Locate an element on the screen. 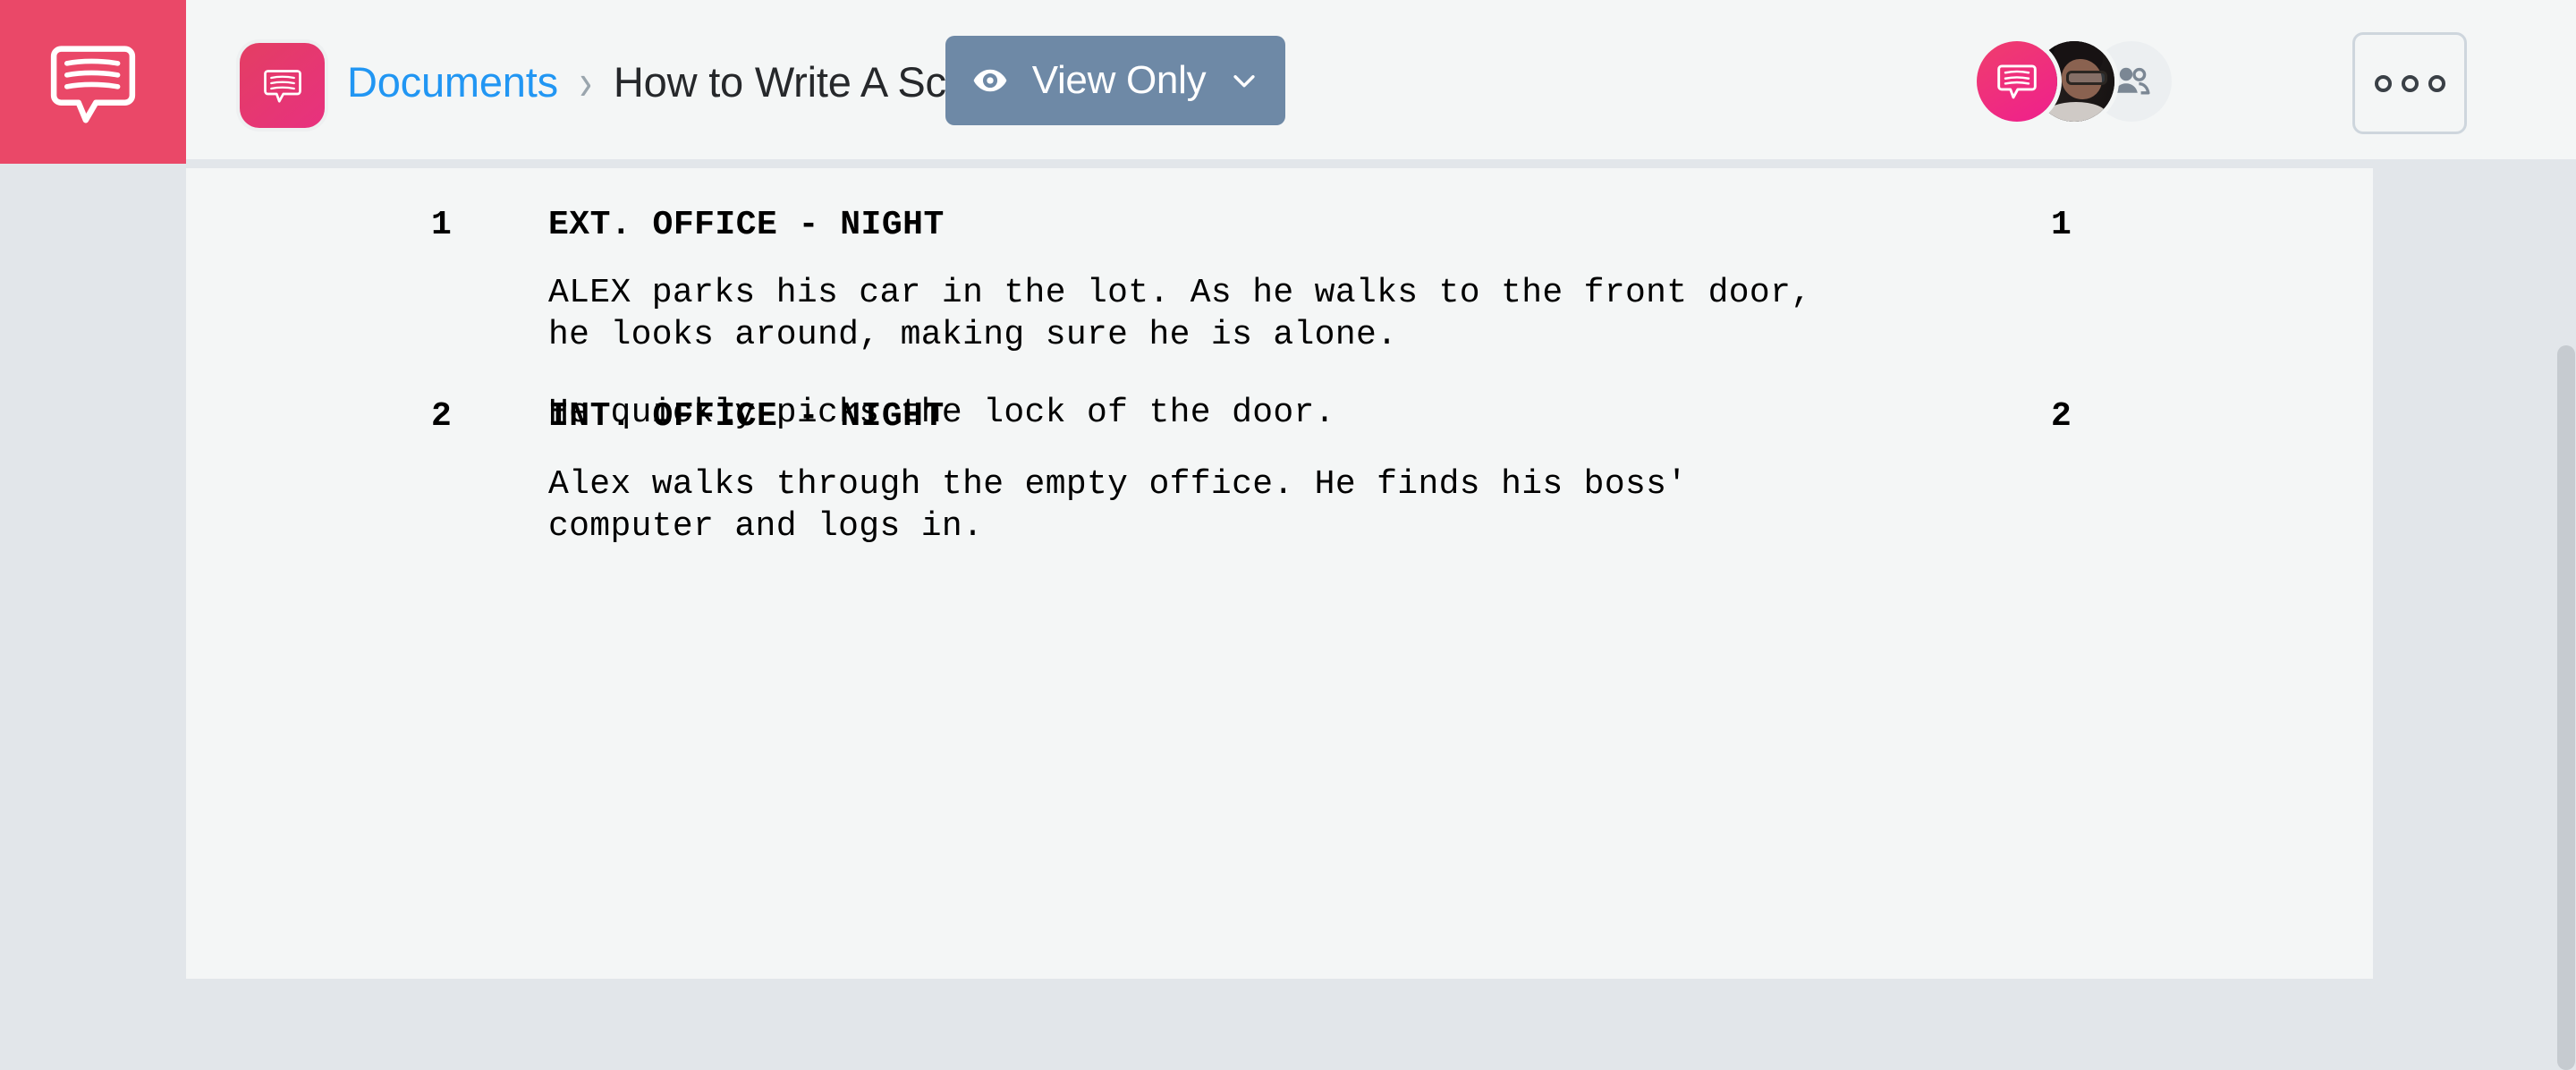  vertical-scrollbar is located at coordinates (2566, 619).